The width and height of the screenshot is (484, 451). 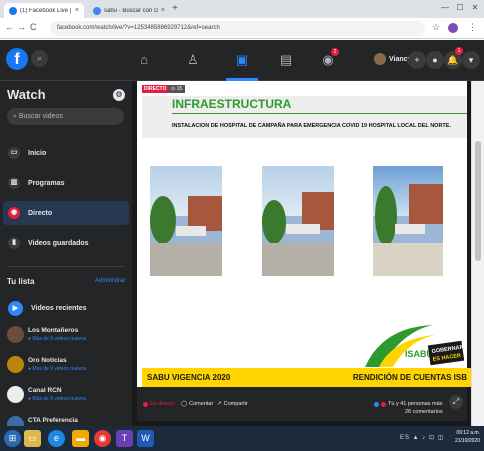 I want to click on footer-left-text: SABU VIGENCIA 2020, so click(x=189, y=377).